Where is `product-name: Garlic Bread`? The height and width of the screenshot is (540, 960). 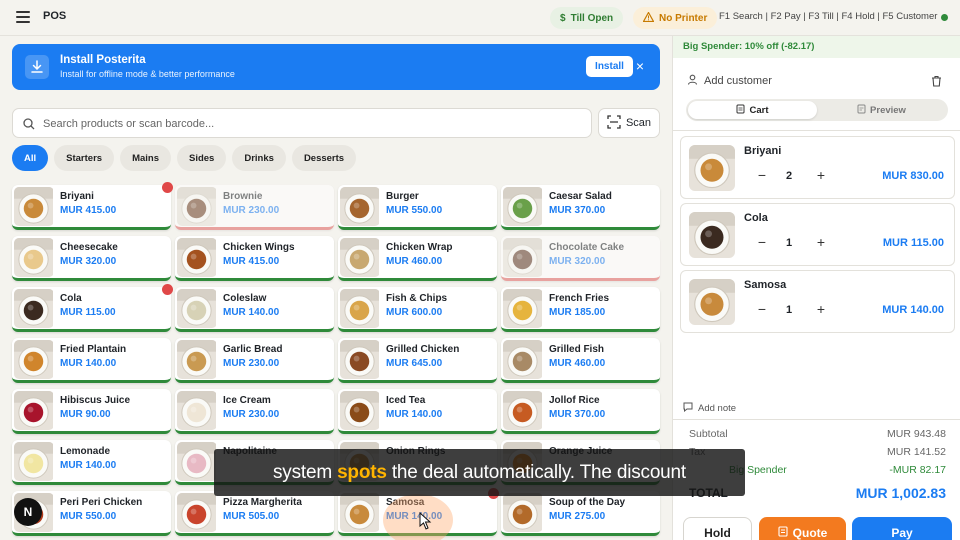 product-name: Garlic Bread is located at coordinates (253, 349).